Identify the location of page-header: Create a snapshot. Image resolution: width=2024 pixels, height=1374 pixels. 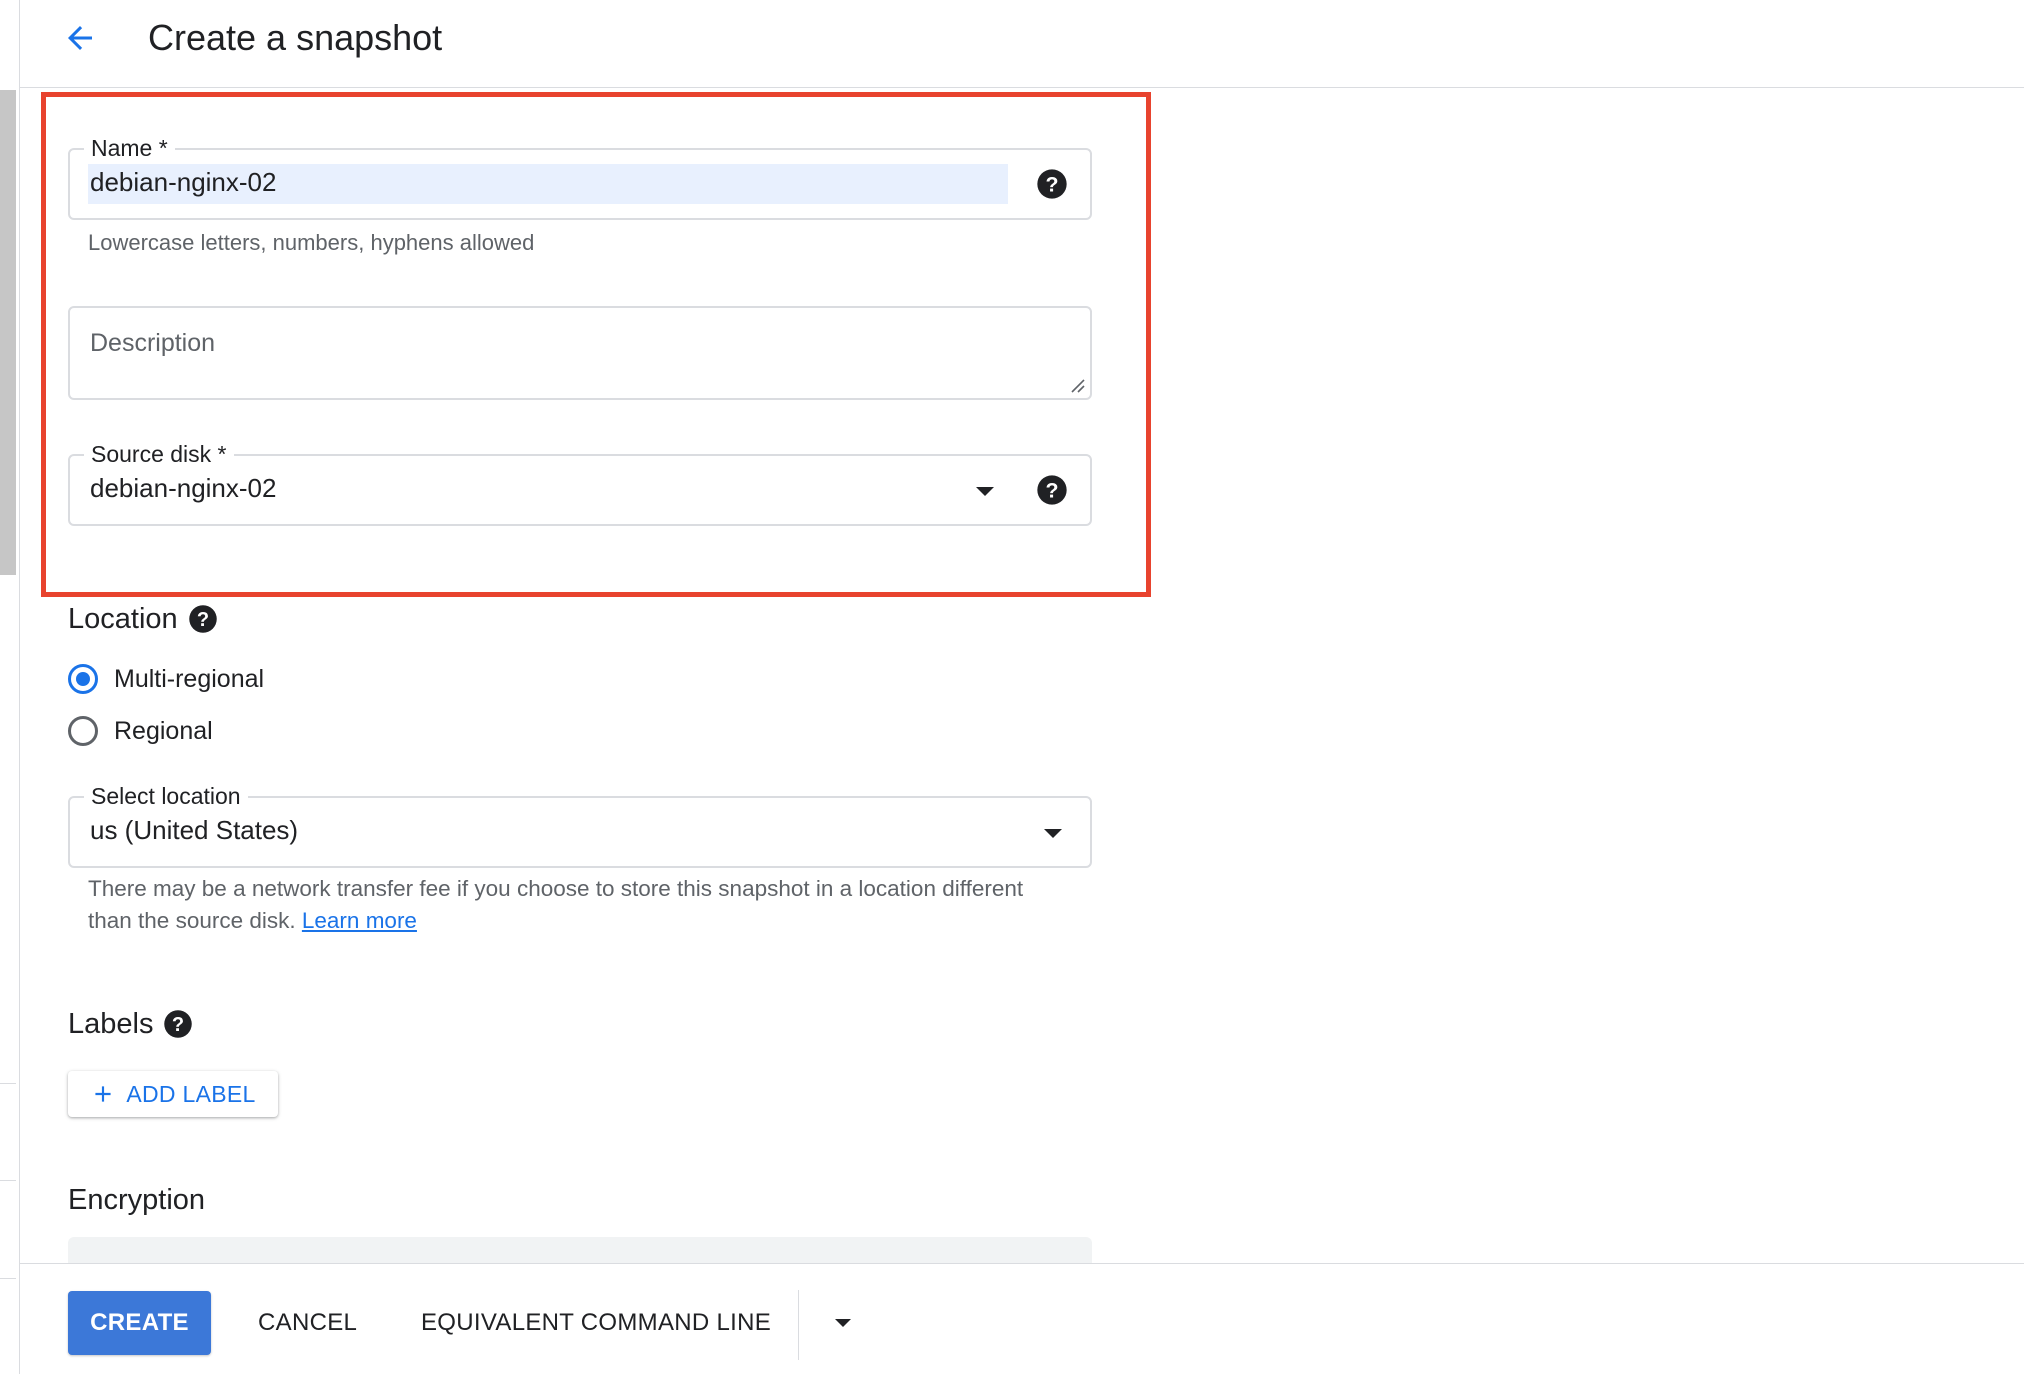
(1022, 44).